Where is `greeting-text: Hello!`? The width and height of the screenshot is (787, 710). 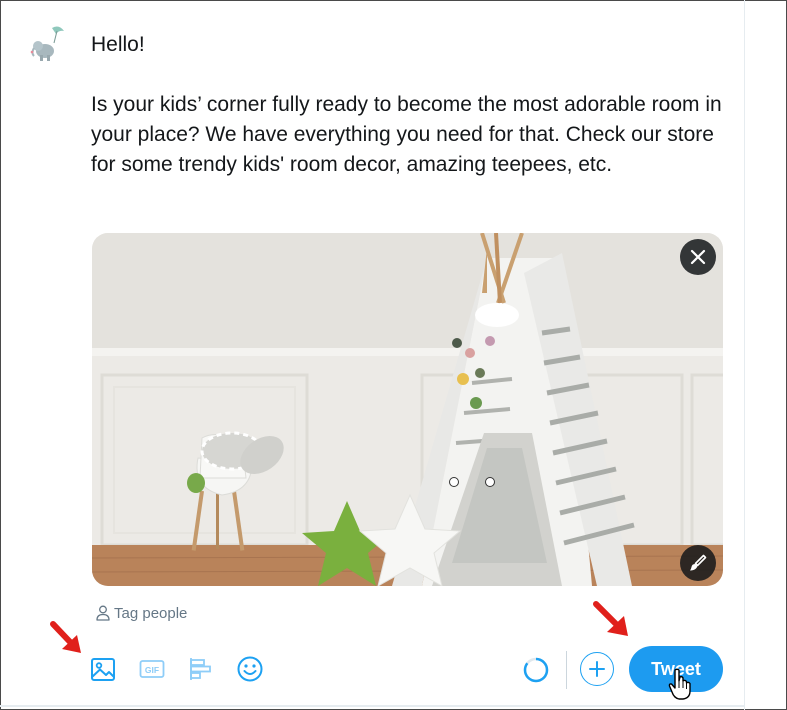
greeting-text: Hello! is located at coordinates (118, 44).